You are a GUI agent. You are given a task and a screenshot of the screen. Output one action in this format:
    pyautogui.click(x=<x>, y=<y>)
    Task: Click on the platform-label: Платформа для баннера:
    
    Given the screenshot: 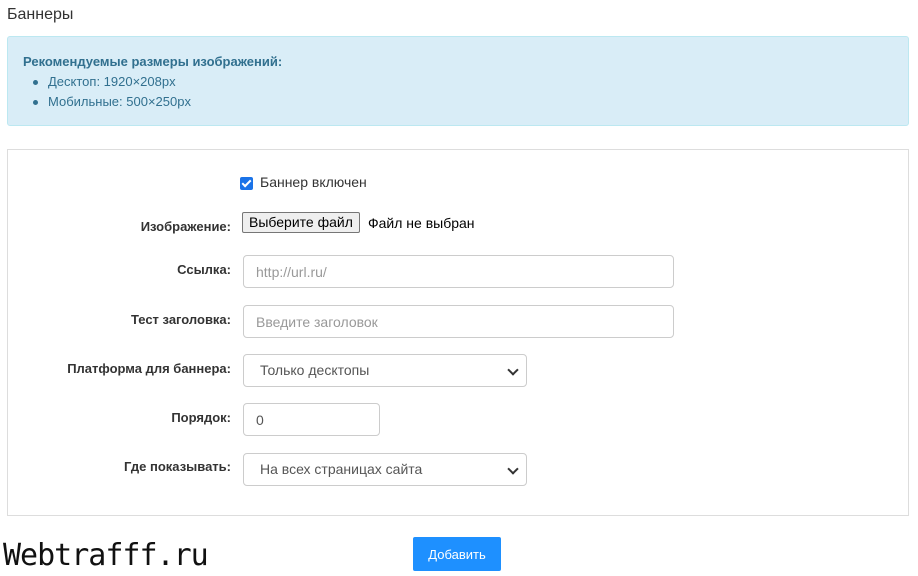 What is the action you would take?
    pyautogui.click(x=149, y=368)
    